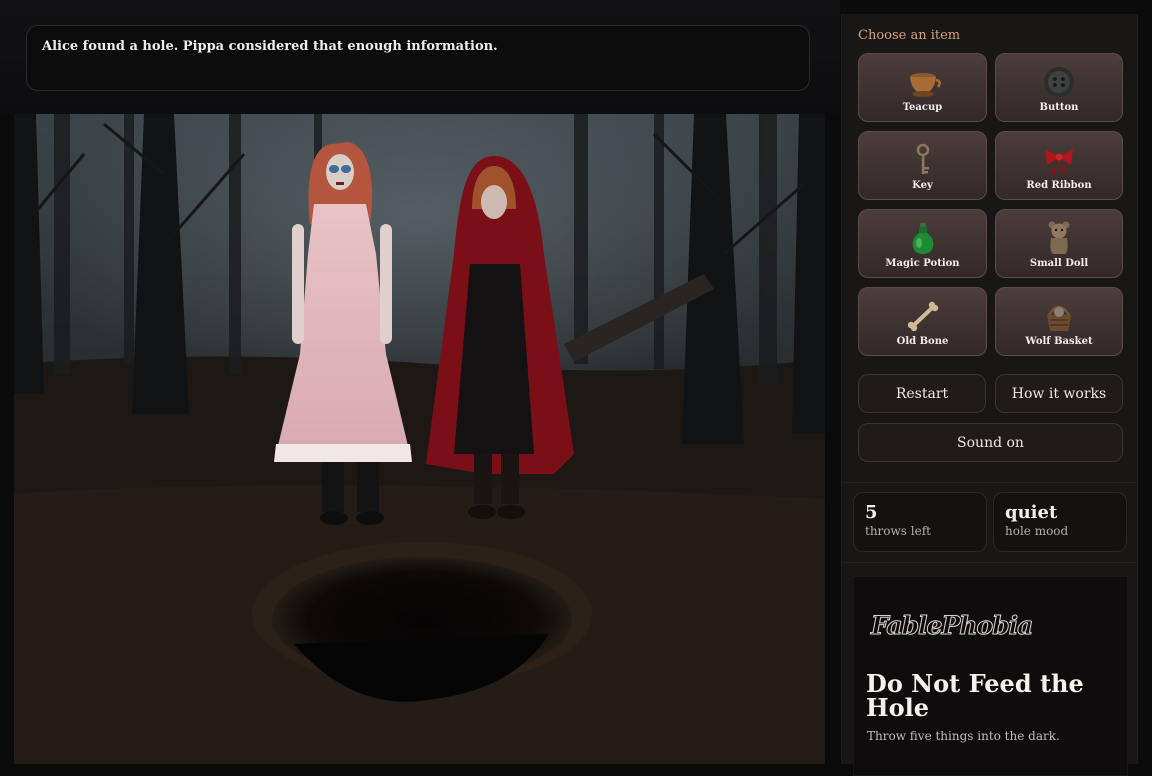 This screenshot has width=1152, height=776. What do you see at coordinates (1037, 531) in the screenshot?
I see `hole-mood-label: hole mood` at bounding box center [1037, 531].